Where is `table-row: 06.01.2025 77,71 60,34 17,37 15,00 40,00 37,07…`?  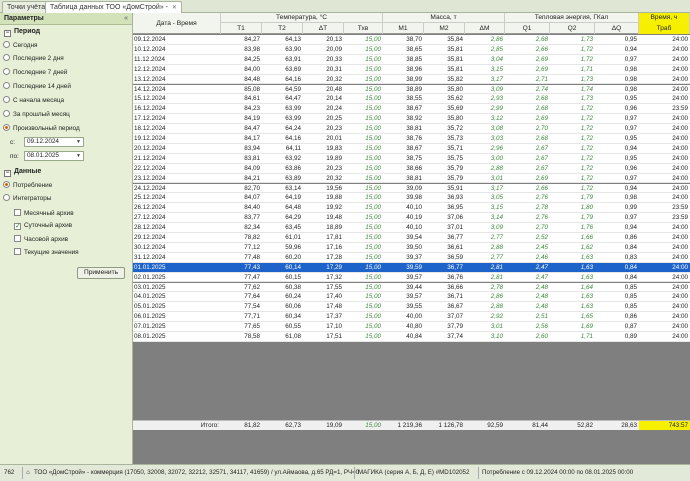 table-row: 06.01.2025 77,71 60,34 17,37 15,00 40,00 37,07… is located at coordinates (411, 317).